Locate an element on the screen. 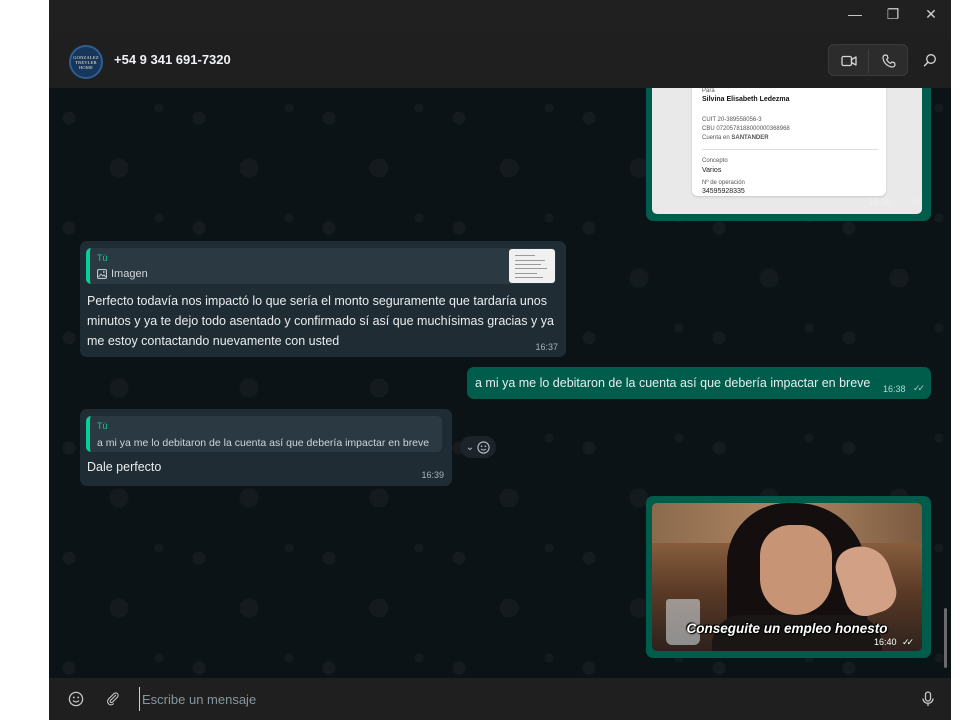 The image size is (960, 720). emoji-icon is located at coordinates (76, 699).